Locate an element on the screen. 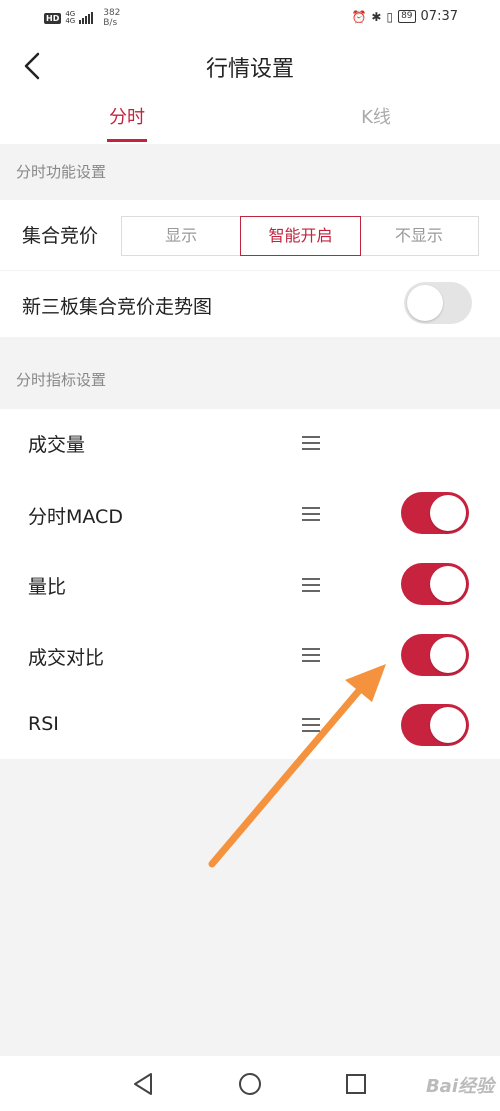 This screenshot has width=500, height=1111. circle-home-icon is located at coordinates (250, 1084).